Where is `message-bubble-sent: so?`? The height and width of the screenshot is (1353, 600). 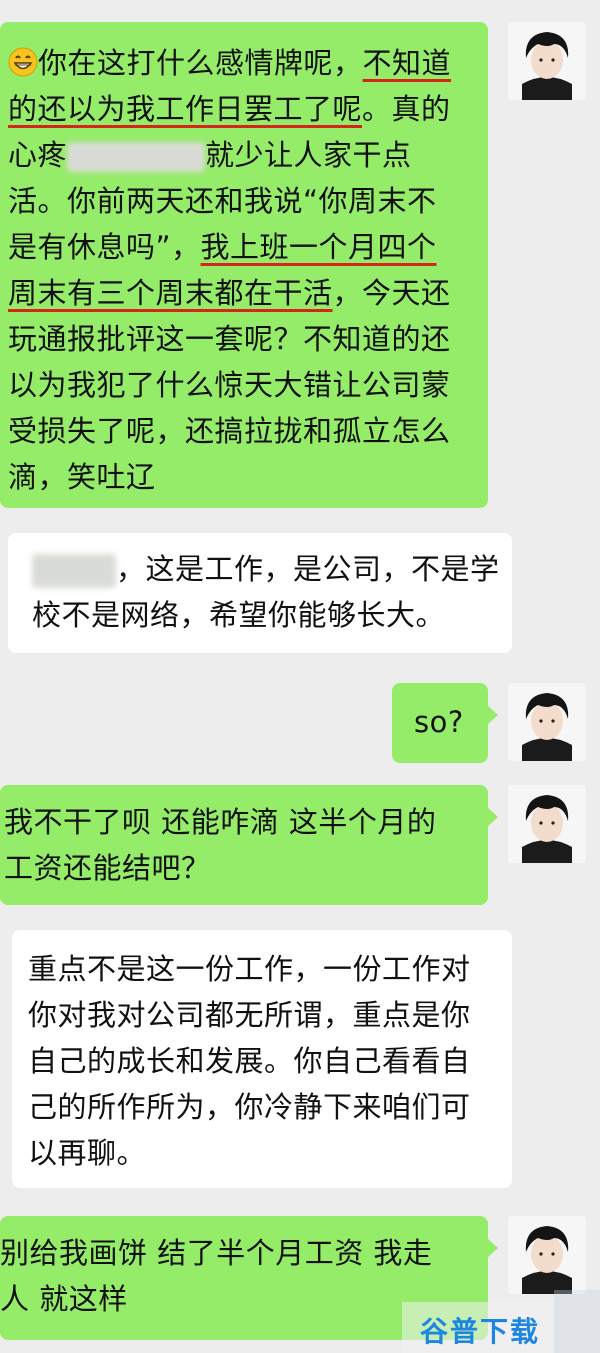
message-bubble-sent: so? is located at coordinates (445, 723).